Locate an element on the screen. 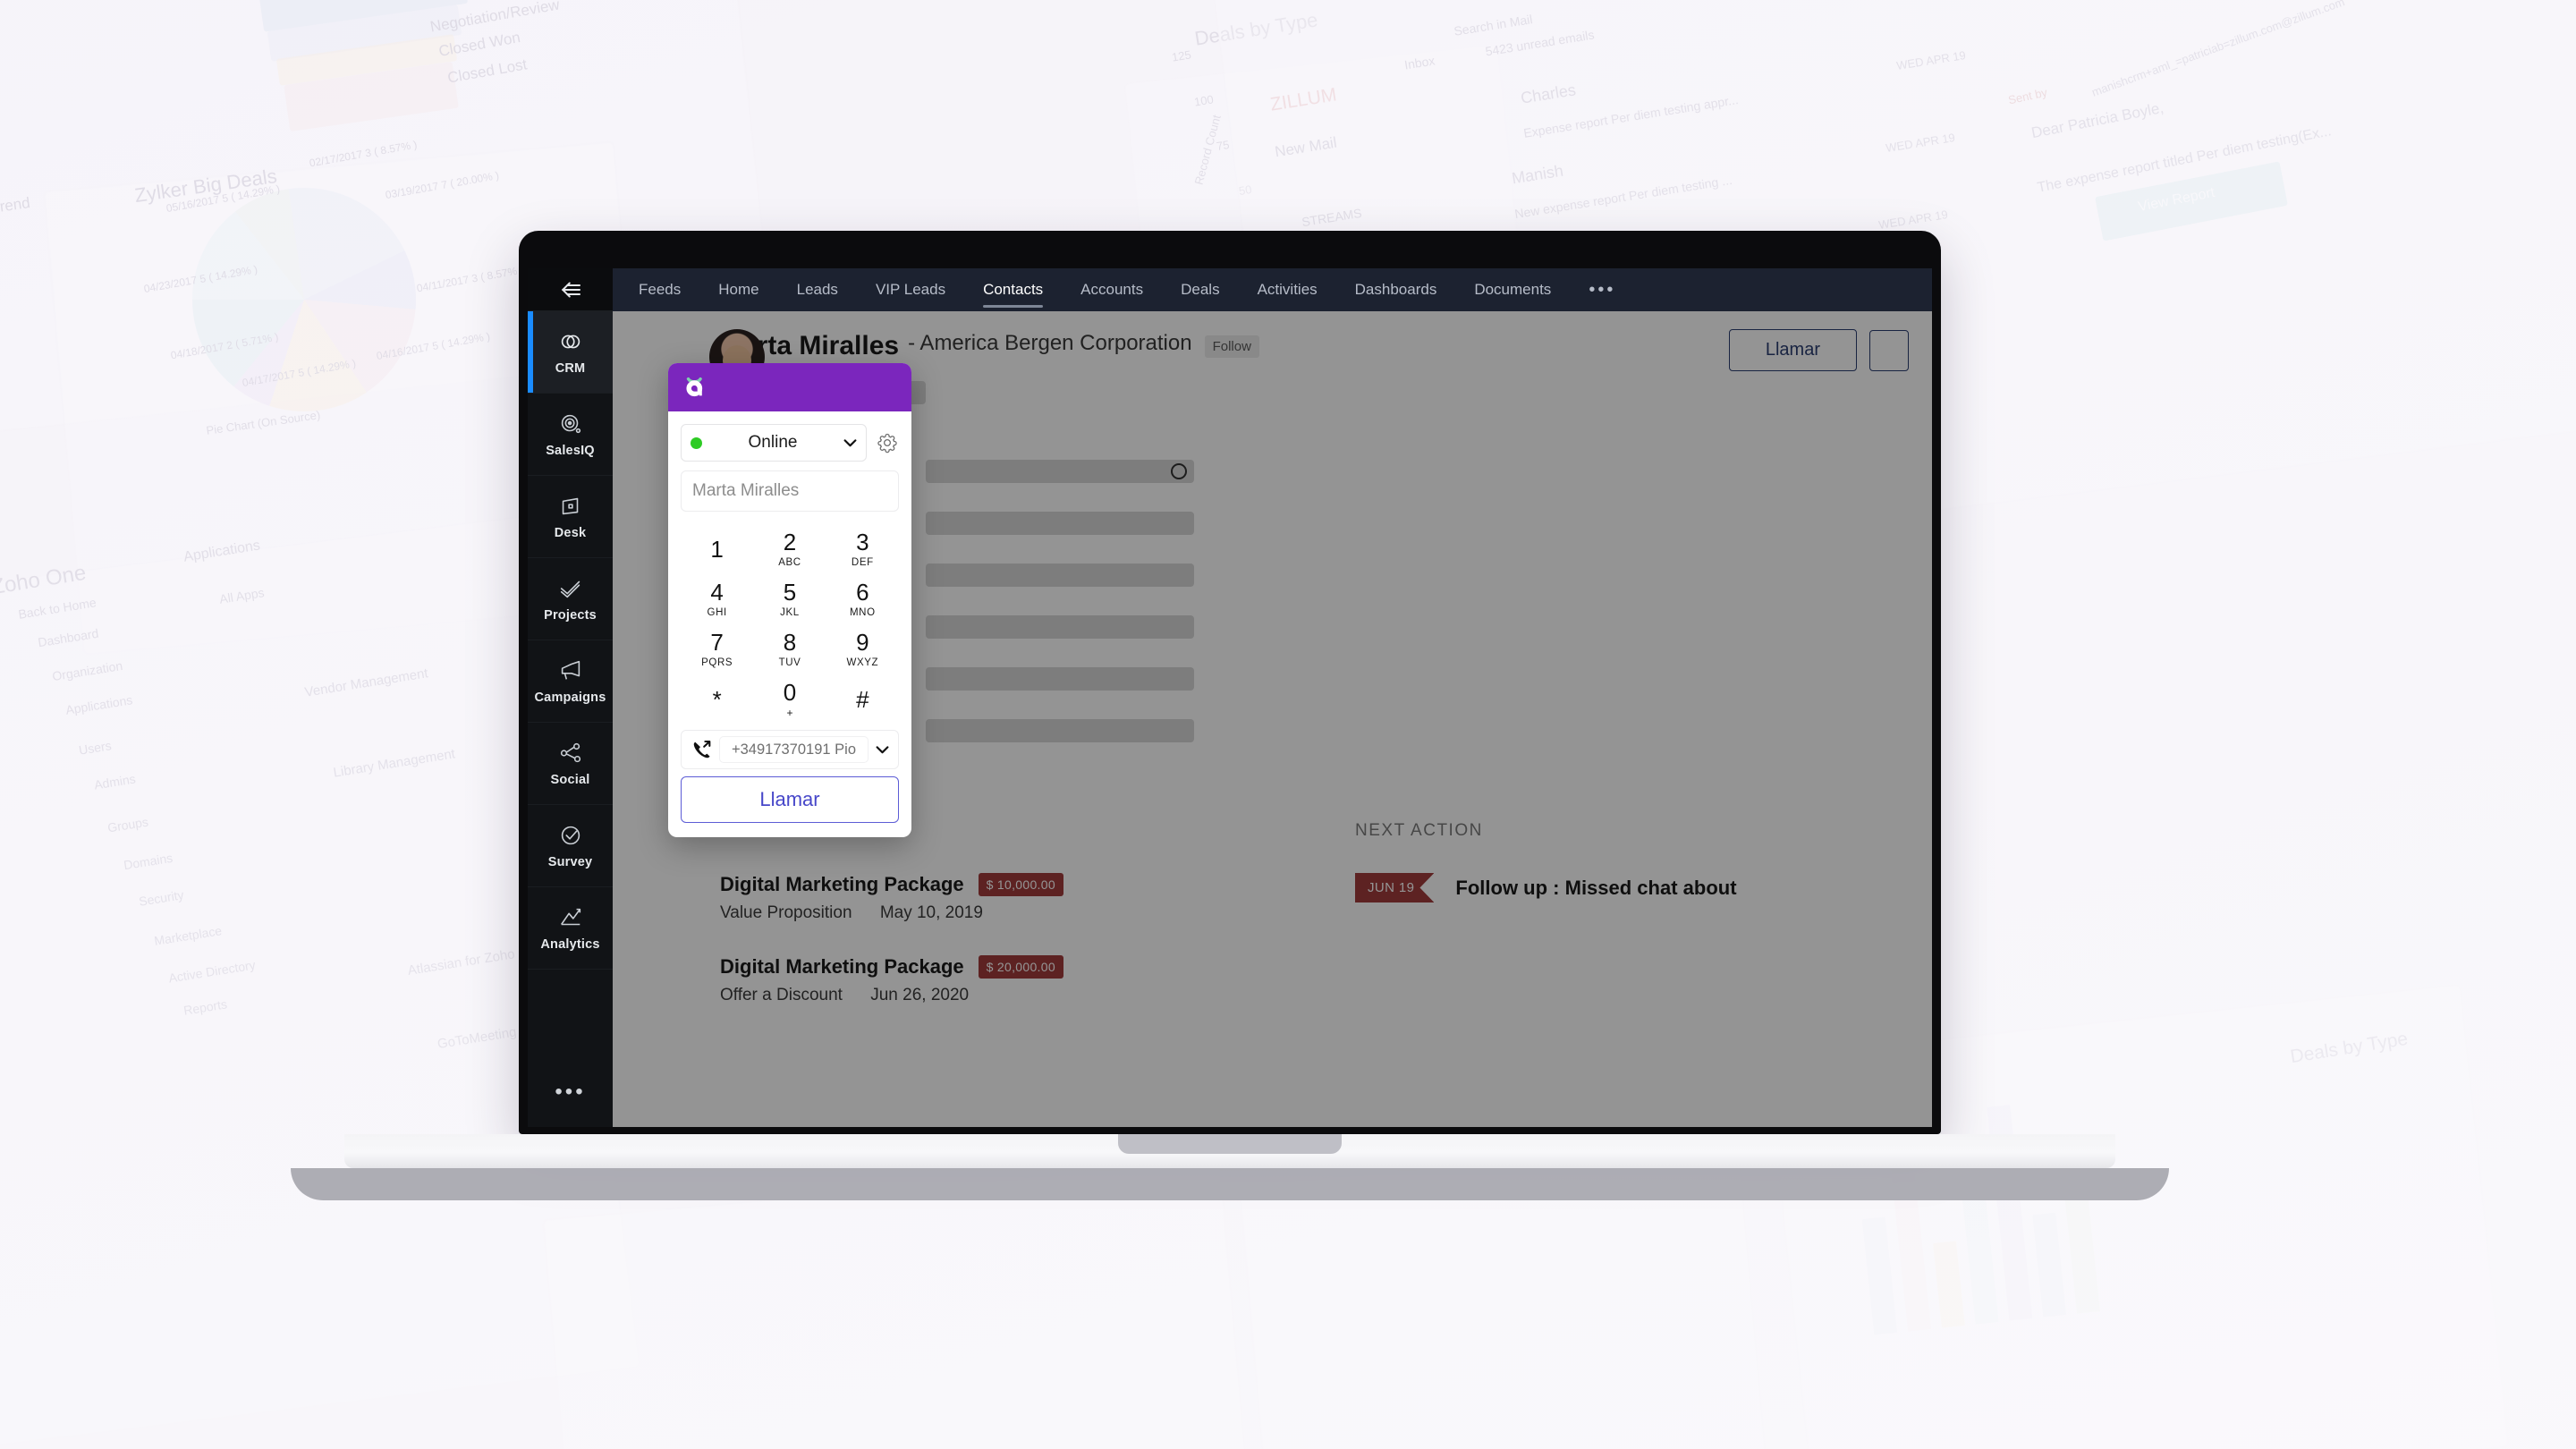 This screenshot has height=1449, width=2576. outbound-number-row: +34917370191 Pio is located at coordinates (790, 749).